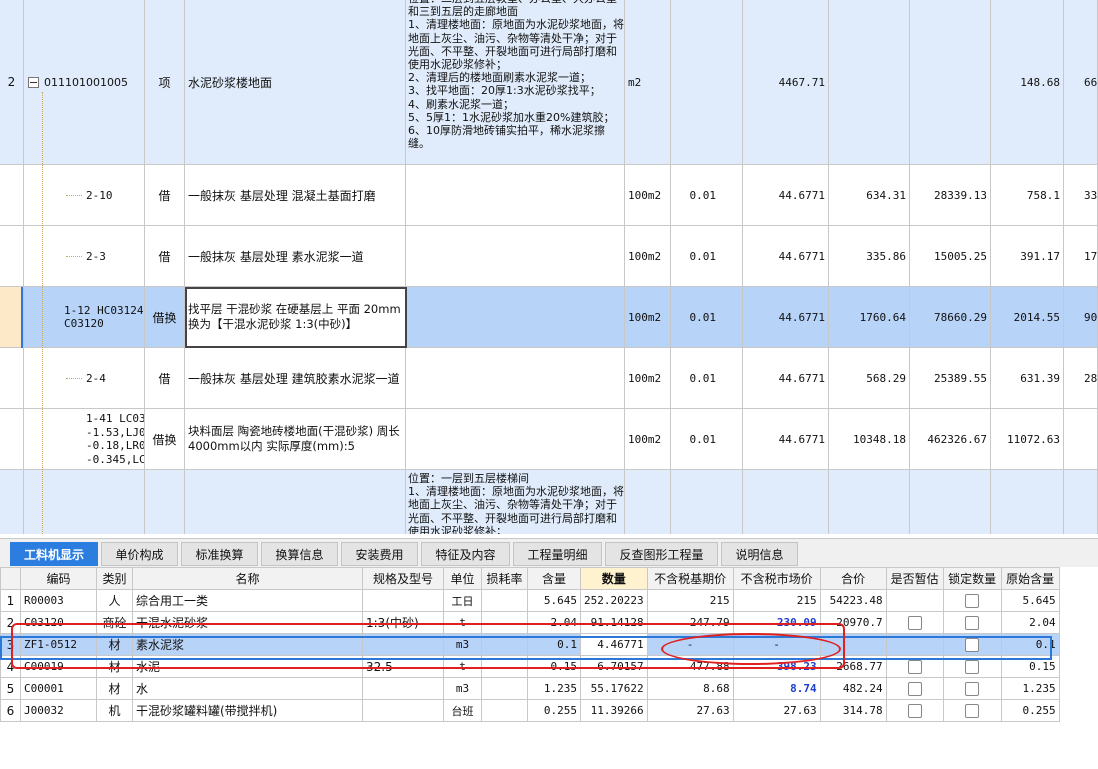  What do you see at coordinates (295, 256) in the screenshot?
I see `quota-name: 一般抹灰 基层处理 素水泥浆一道` at bounding box center [295, 256].